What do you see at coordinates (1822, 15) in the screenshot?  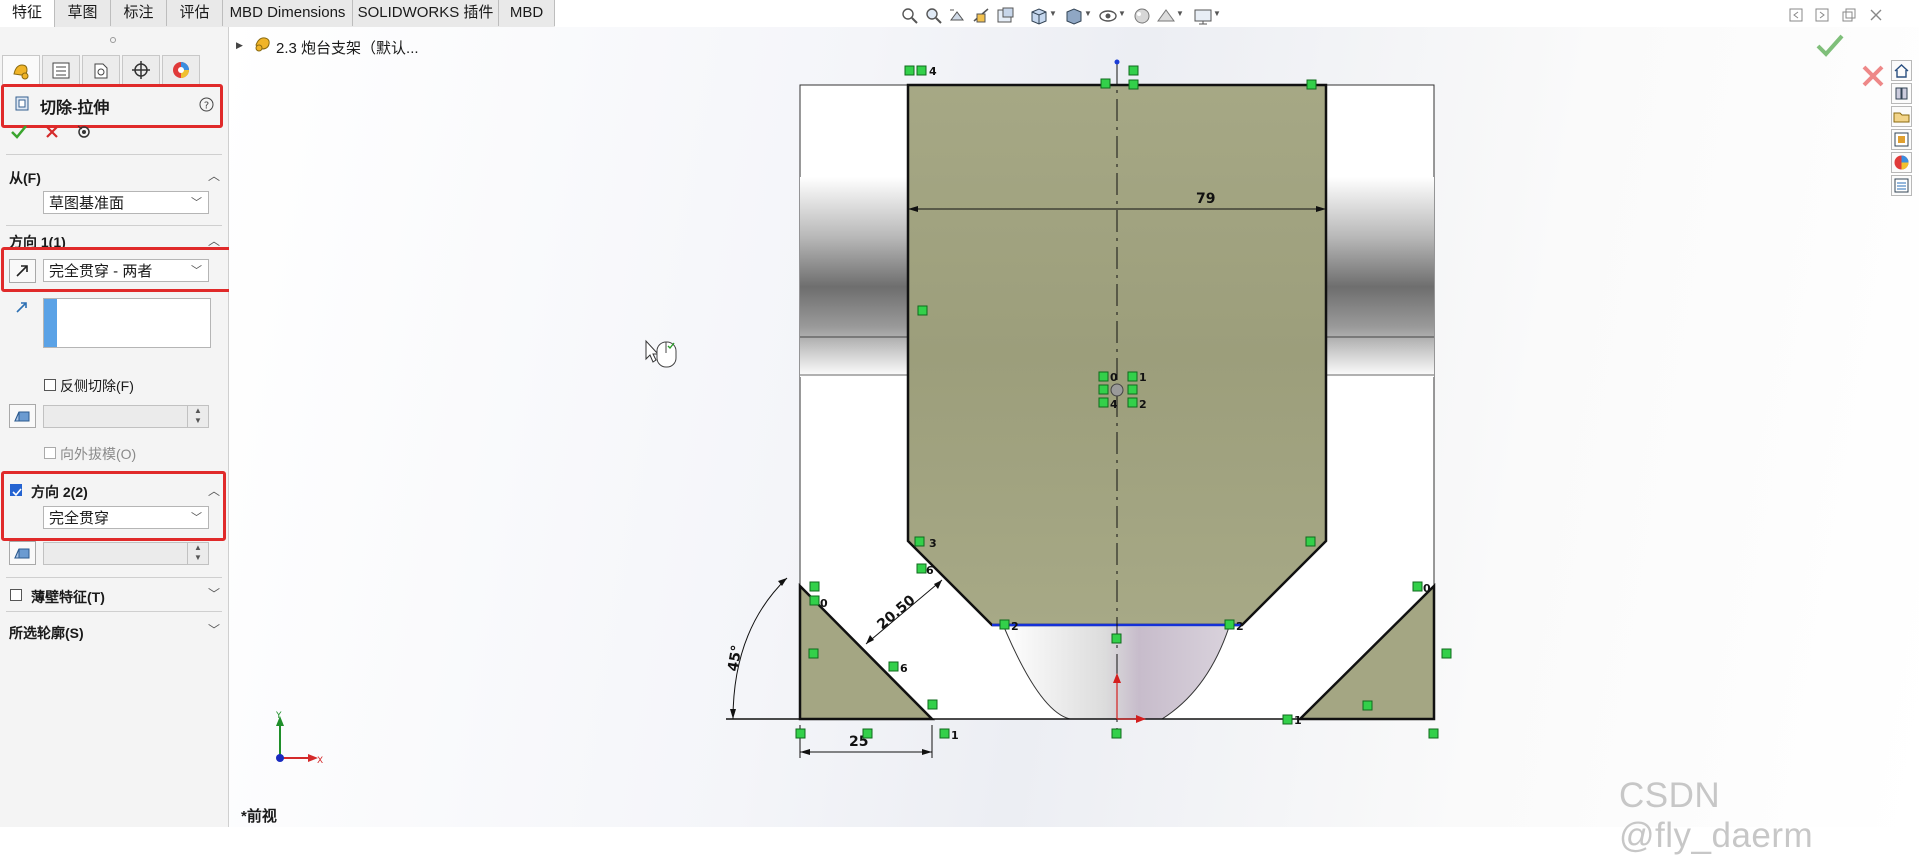 I see `restore-view-icon` at bounding box center [1822, 15].